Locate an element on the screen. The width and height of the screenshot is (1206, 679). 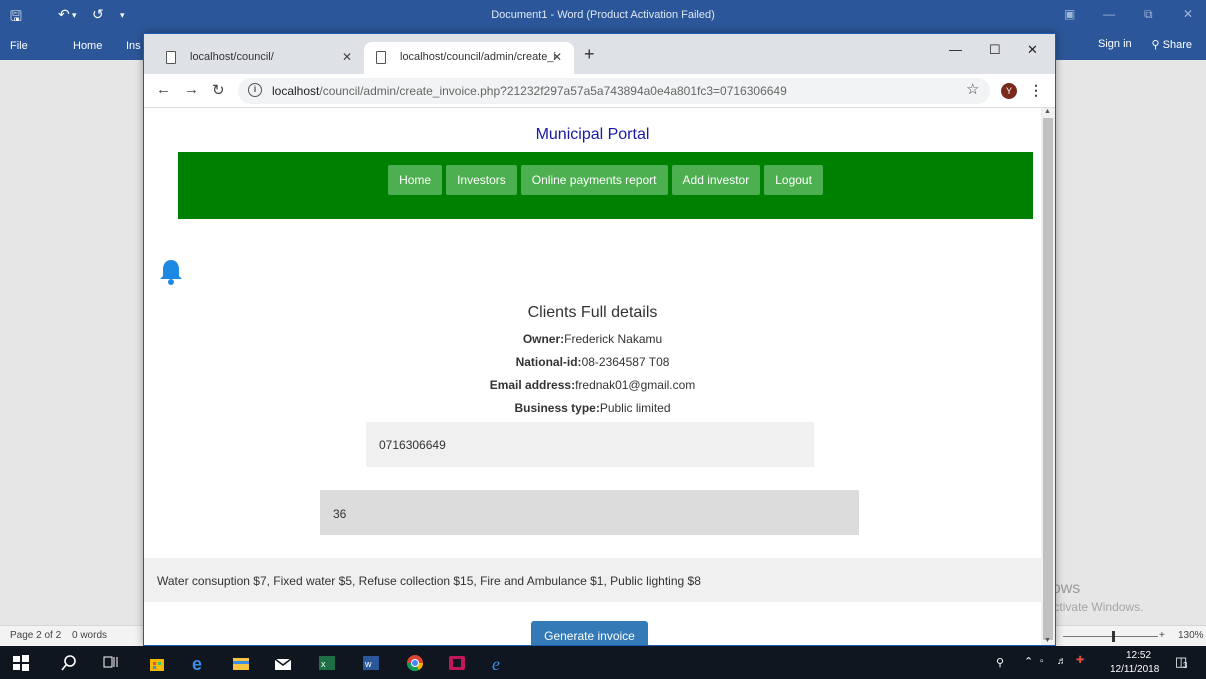
generate-invoice-button: Generate invoice is located at coordinates (589, 633).